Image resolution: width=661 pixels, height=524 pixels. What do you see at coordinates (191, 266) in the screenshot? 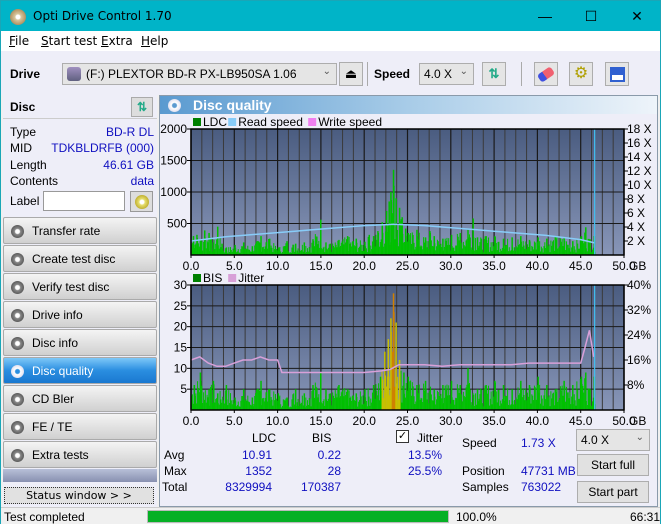
I see `x-tick-label: 0.0` at bounding box center [191, 266].